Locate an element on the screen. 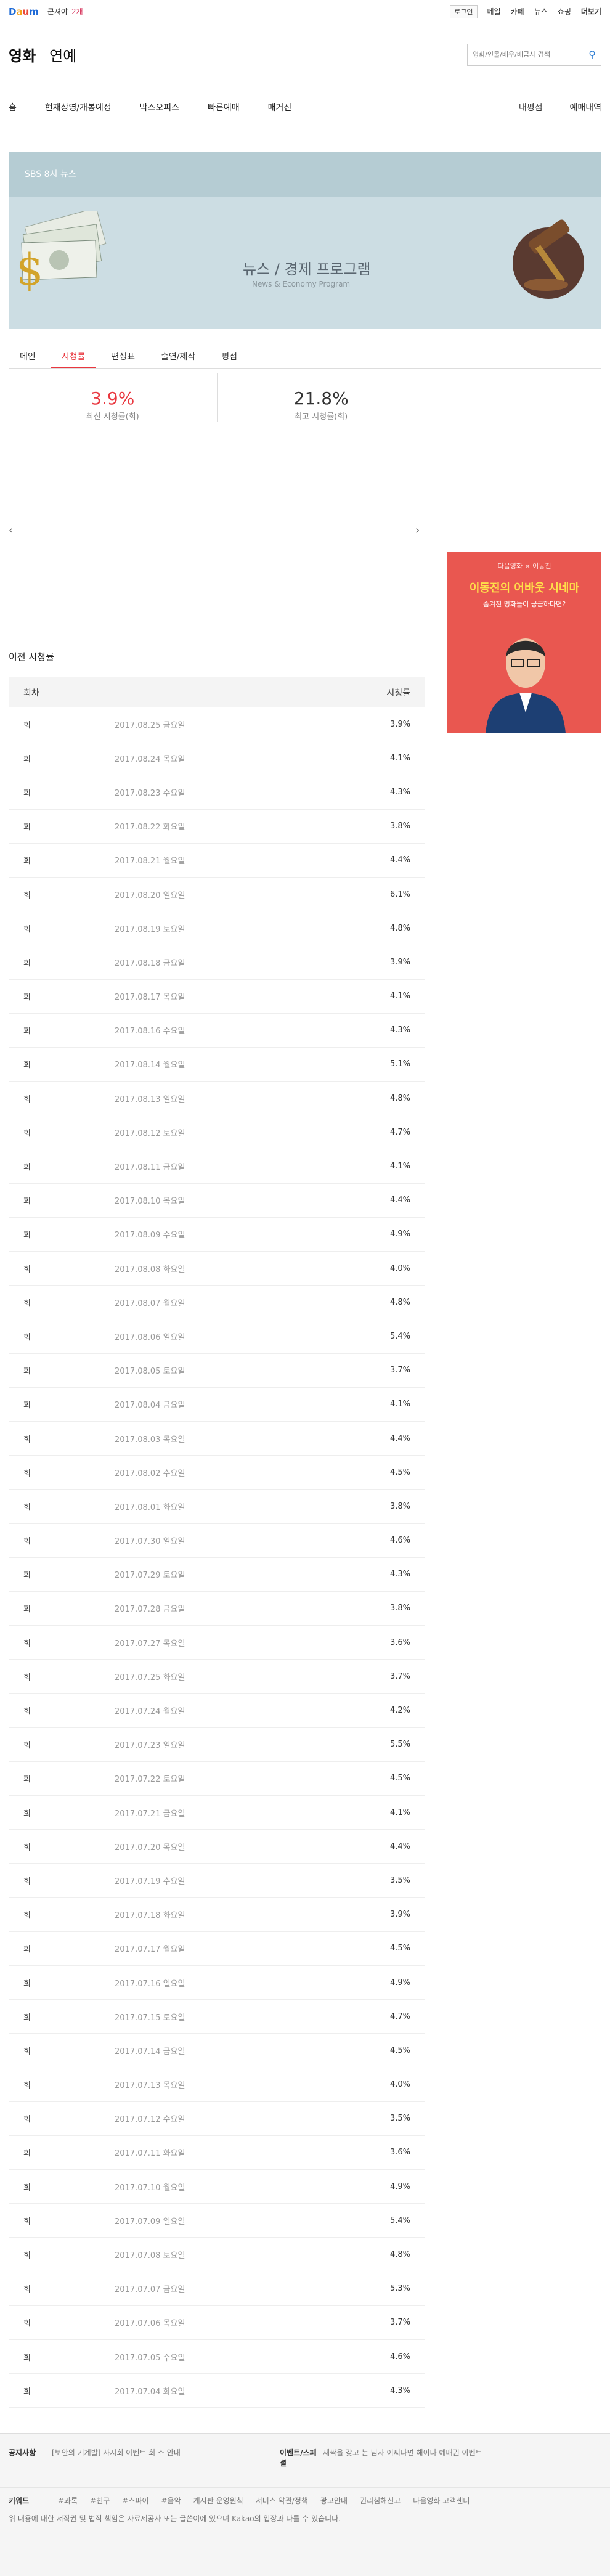 The image size is (610, 2576). ad-banner: 다음영화 × 이동진 이동진의 어바웃 시네마 숨겨진 명화들이 궁금하다면? is located at coordinates (524, 642).